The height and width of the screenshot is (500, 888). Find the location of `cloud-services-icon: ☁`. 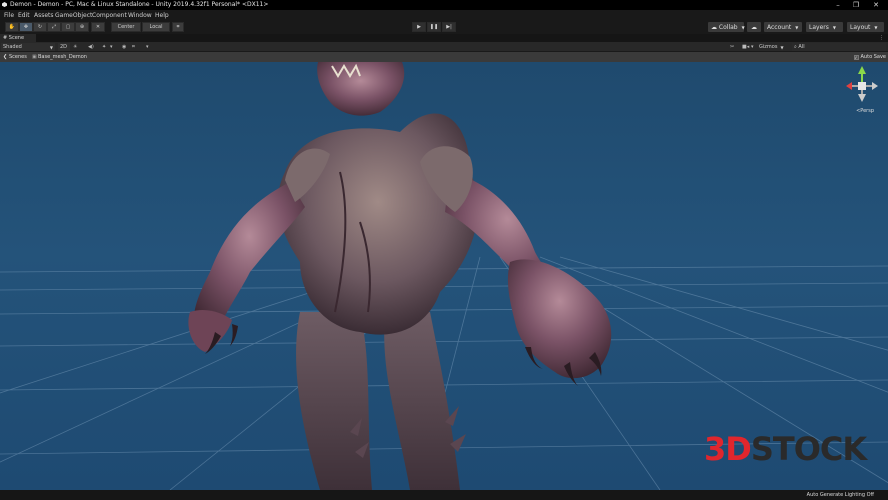

cloud-services-icon: ☁ is located at coordinates (754, 27).